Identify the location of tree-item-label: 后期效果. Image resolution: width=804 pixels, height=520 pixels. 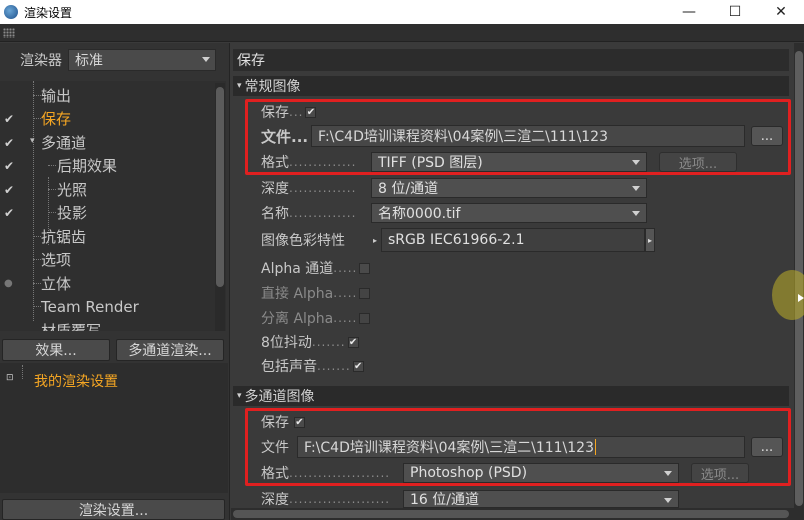
(87, 166).